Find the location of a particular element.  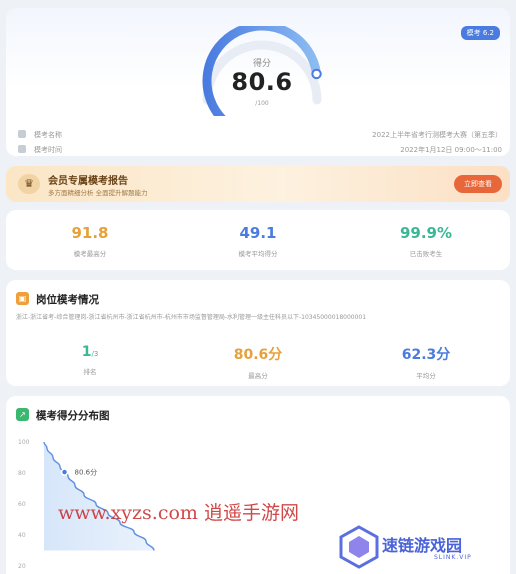

member-report-banner: ♛ 会员专属模考报告 多方面精细分析 全面提升解题能力 立即查看 is located at coordinates (258, 184).